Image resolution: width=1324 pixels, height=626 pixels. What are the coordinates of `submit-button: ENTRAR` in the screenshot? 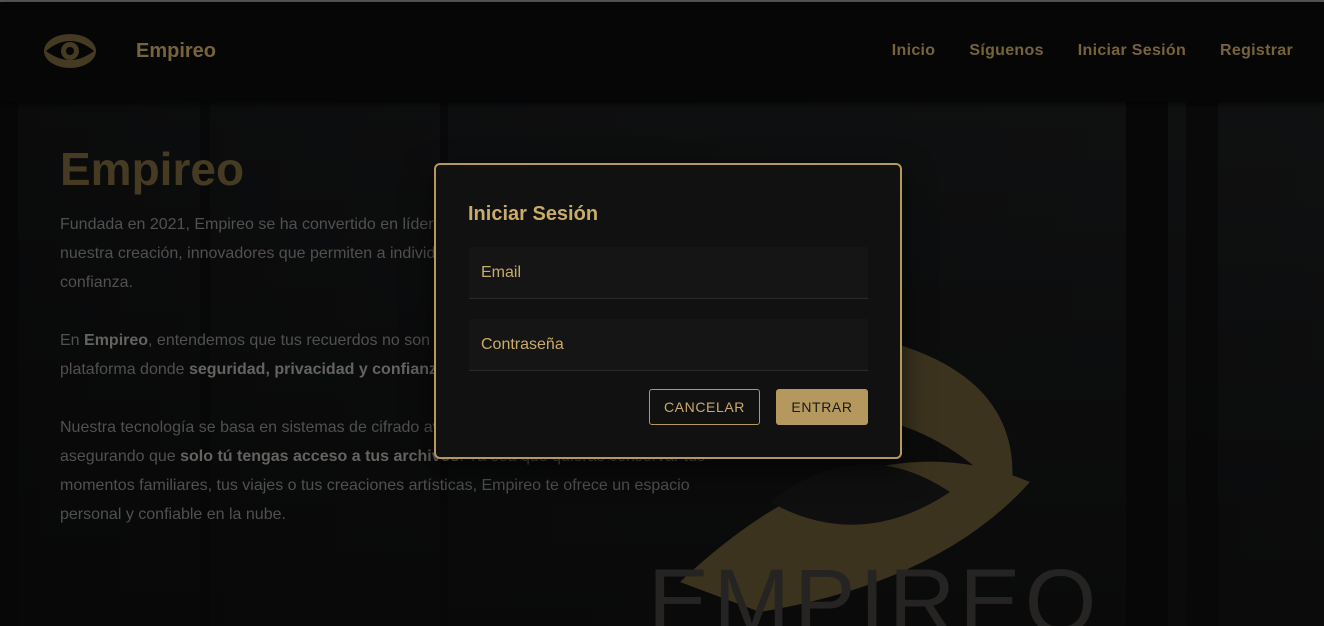 It's located at (822, 407).